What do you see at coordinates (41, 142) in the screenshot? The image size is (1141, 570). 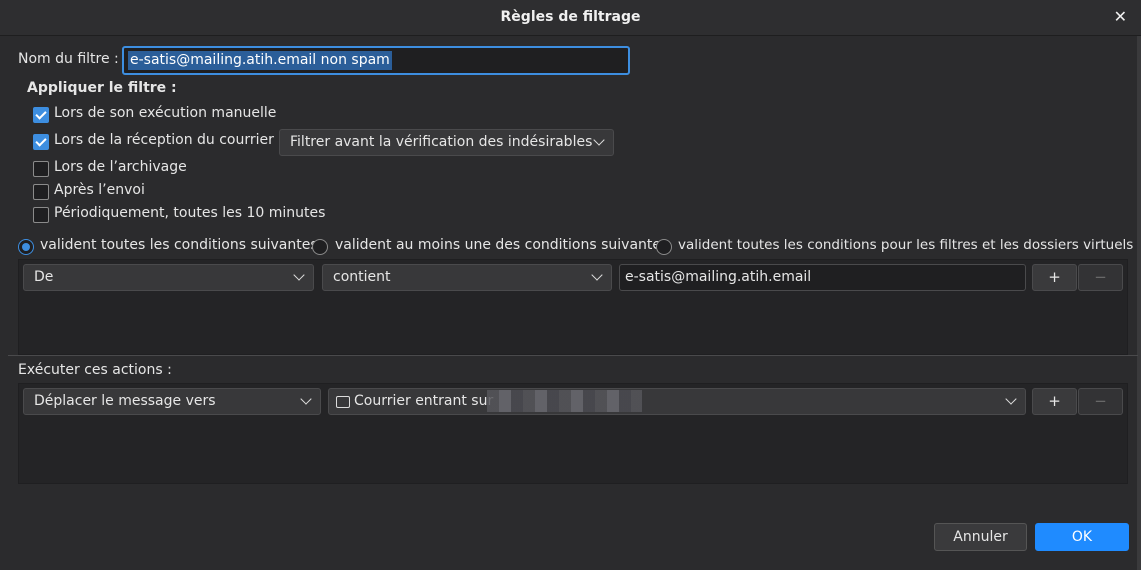 I see `on-receive-checkbox` at bounding box center [41, 142].